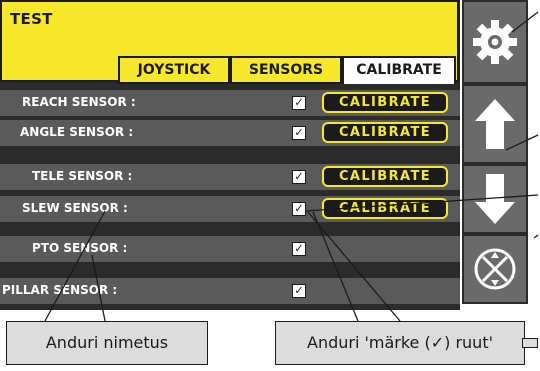 The width and height of the screenshot is (540, 371). Describe the element at coordinates (230, 133) in the screenshot. I see `sensor-row-angle: ANGLE SENSOR : ✓ CALIBRATE` at that location.